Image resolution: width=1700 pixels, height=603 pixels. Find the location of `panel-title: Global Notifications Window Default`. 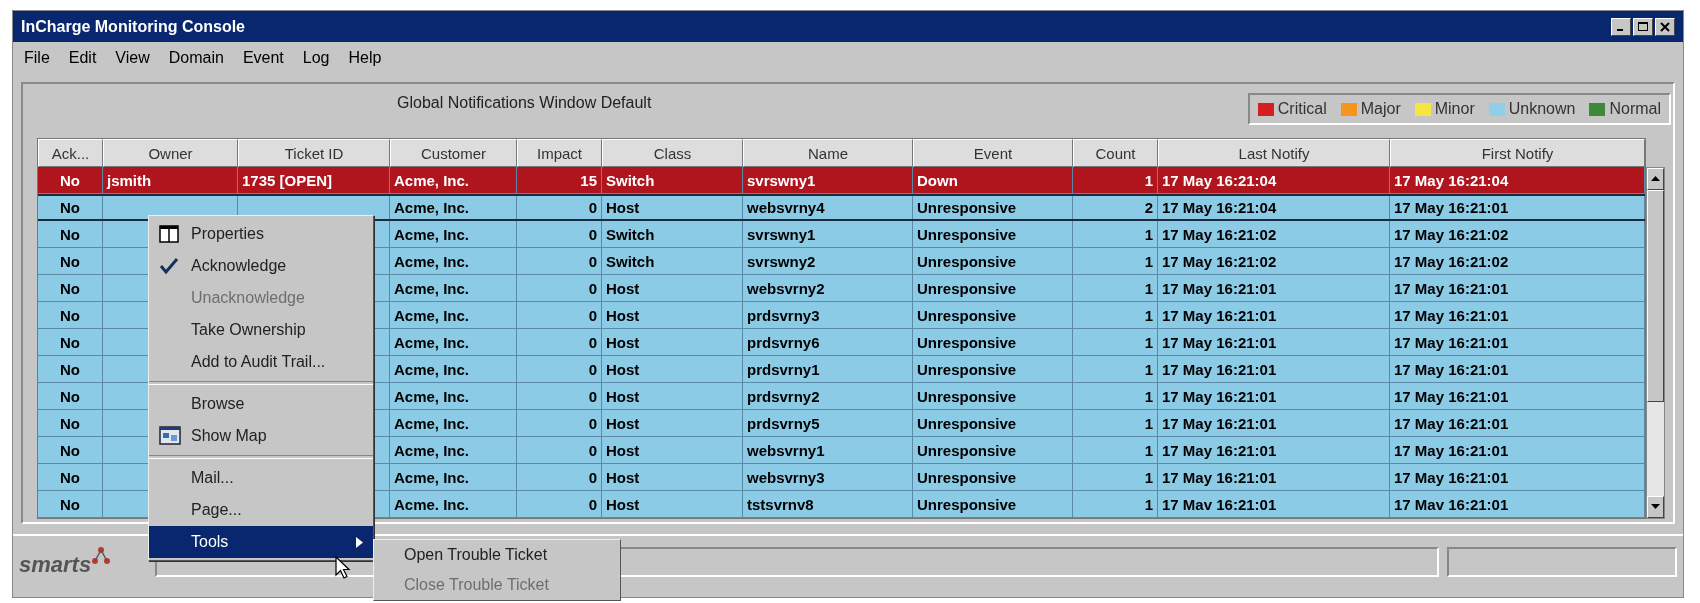

panel-title: Global Notifications Window Default is located at coordinates (524, 103).